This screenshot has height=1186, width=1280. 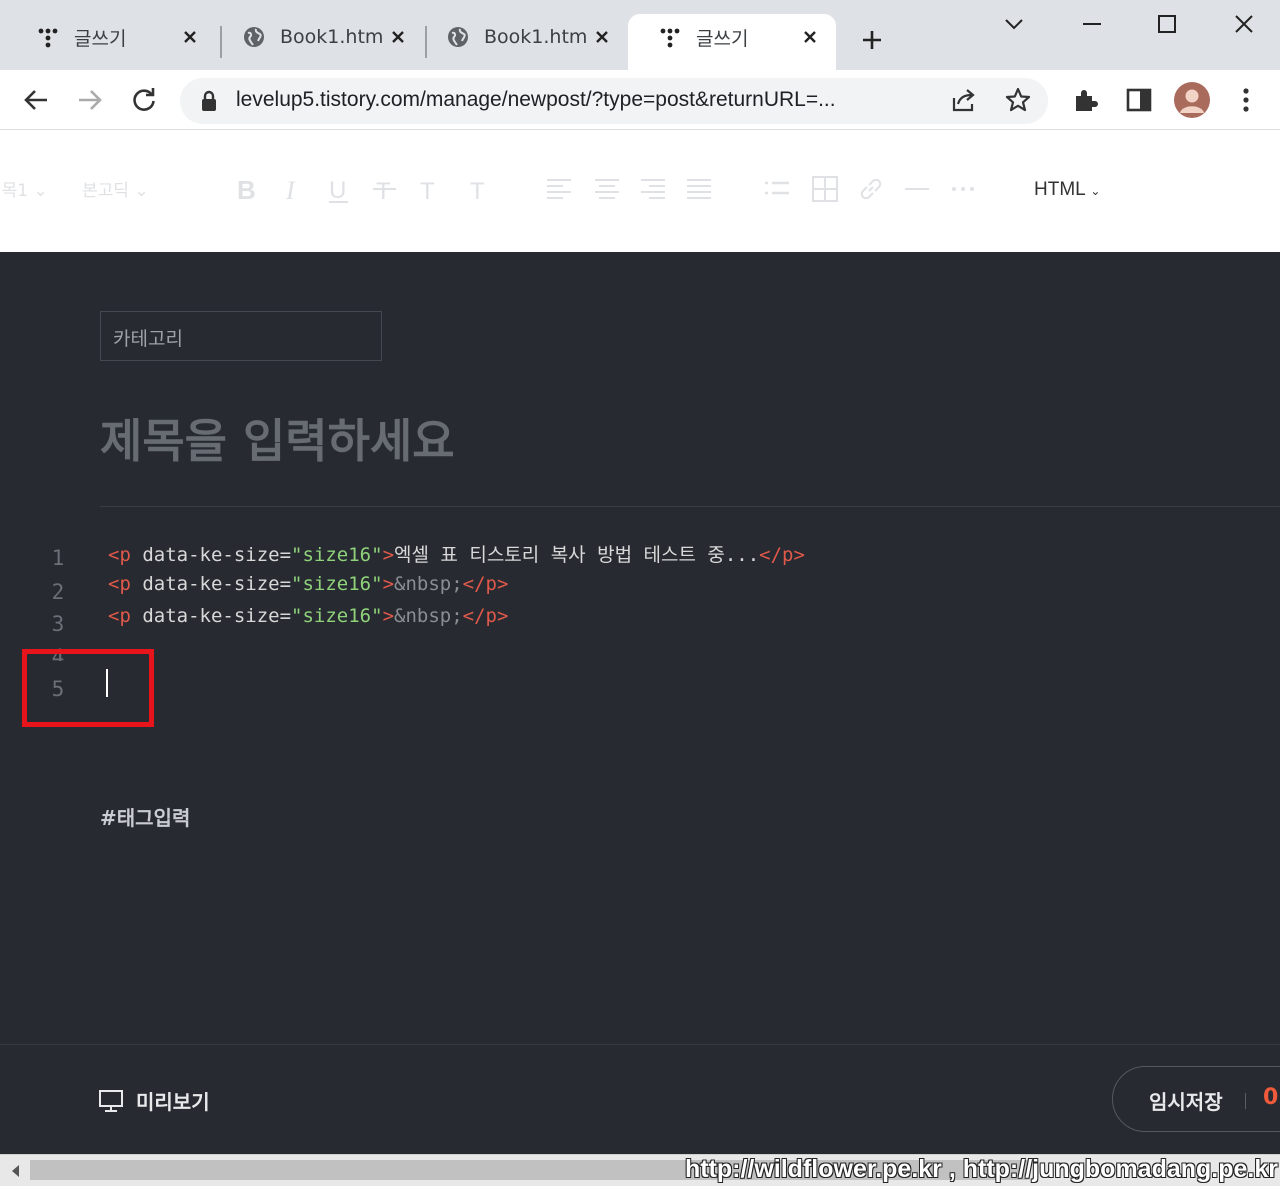 I want to click on divider, so click(x=1245, y=1101).